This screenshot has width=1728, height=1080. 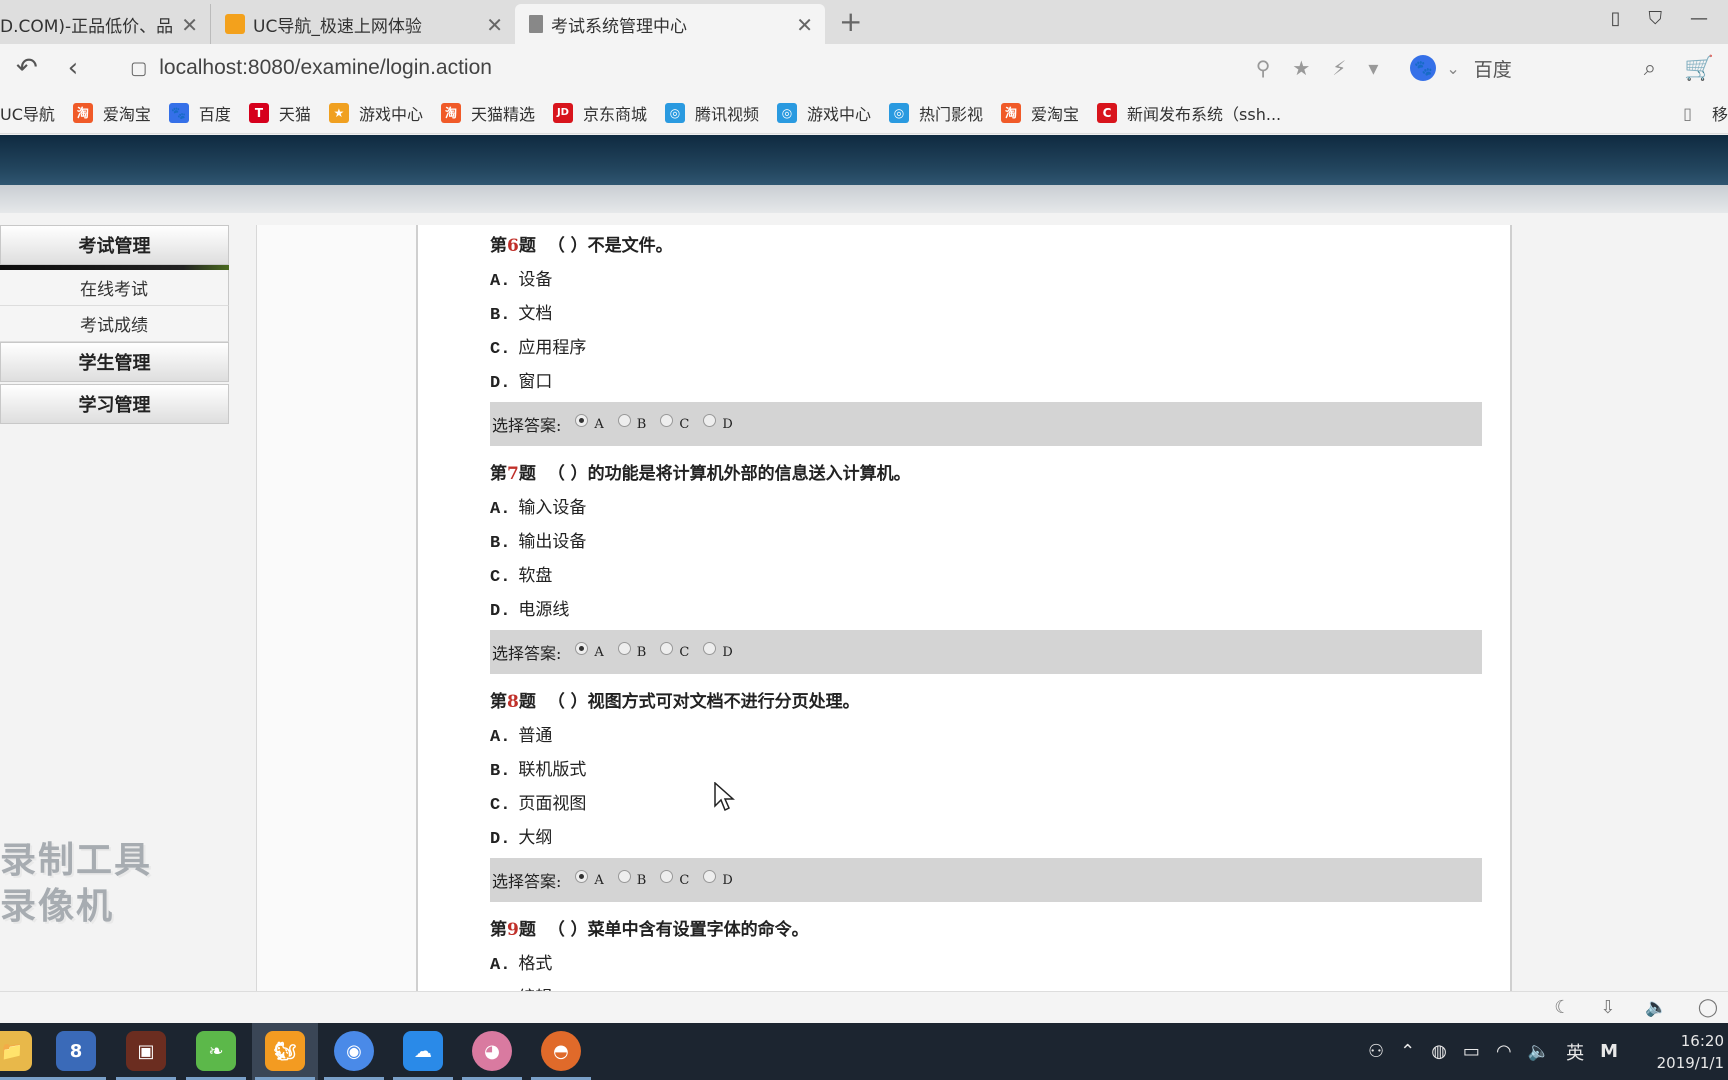 I want to click on dropdown-icon: ▾, so click(x=1373, y=68).